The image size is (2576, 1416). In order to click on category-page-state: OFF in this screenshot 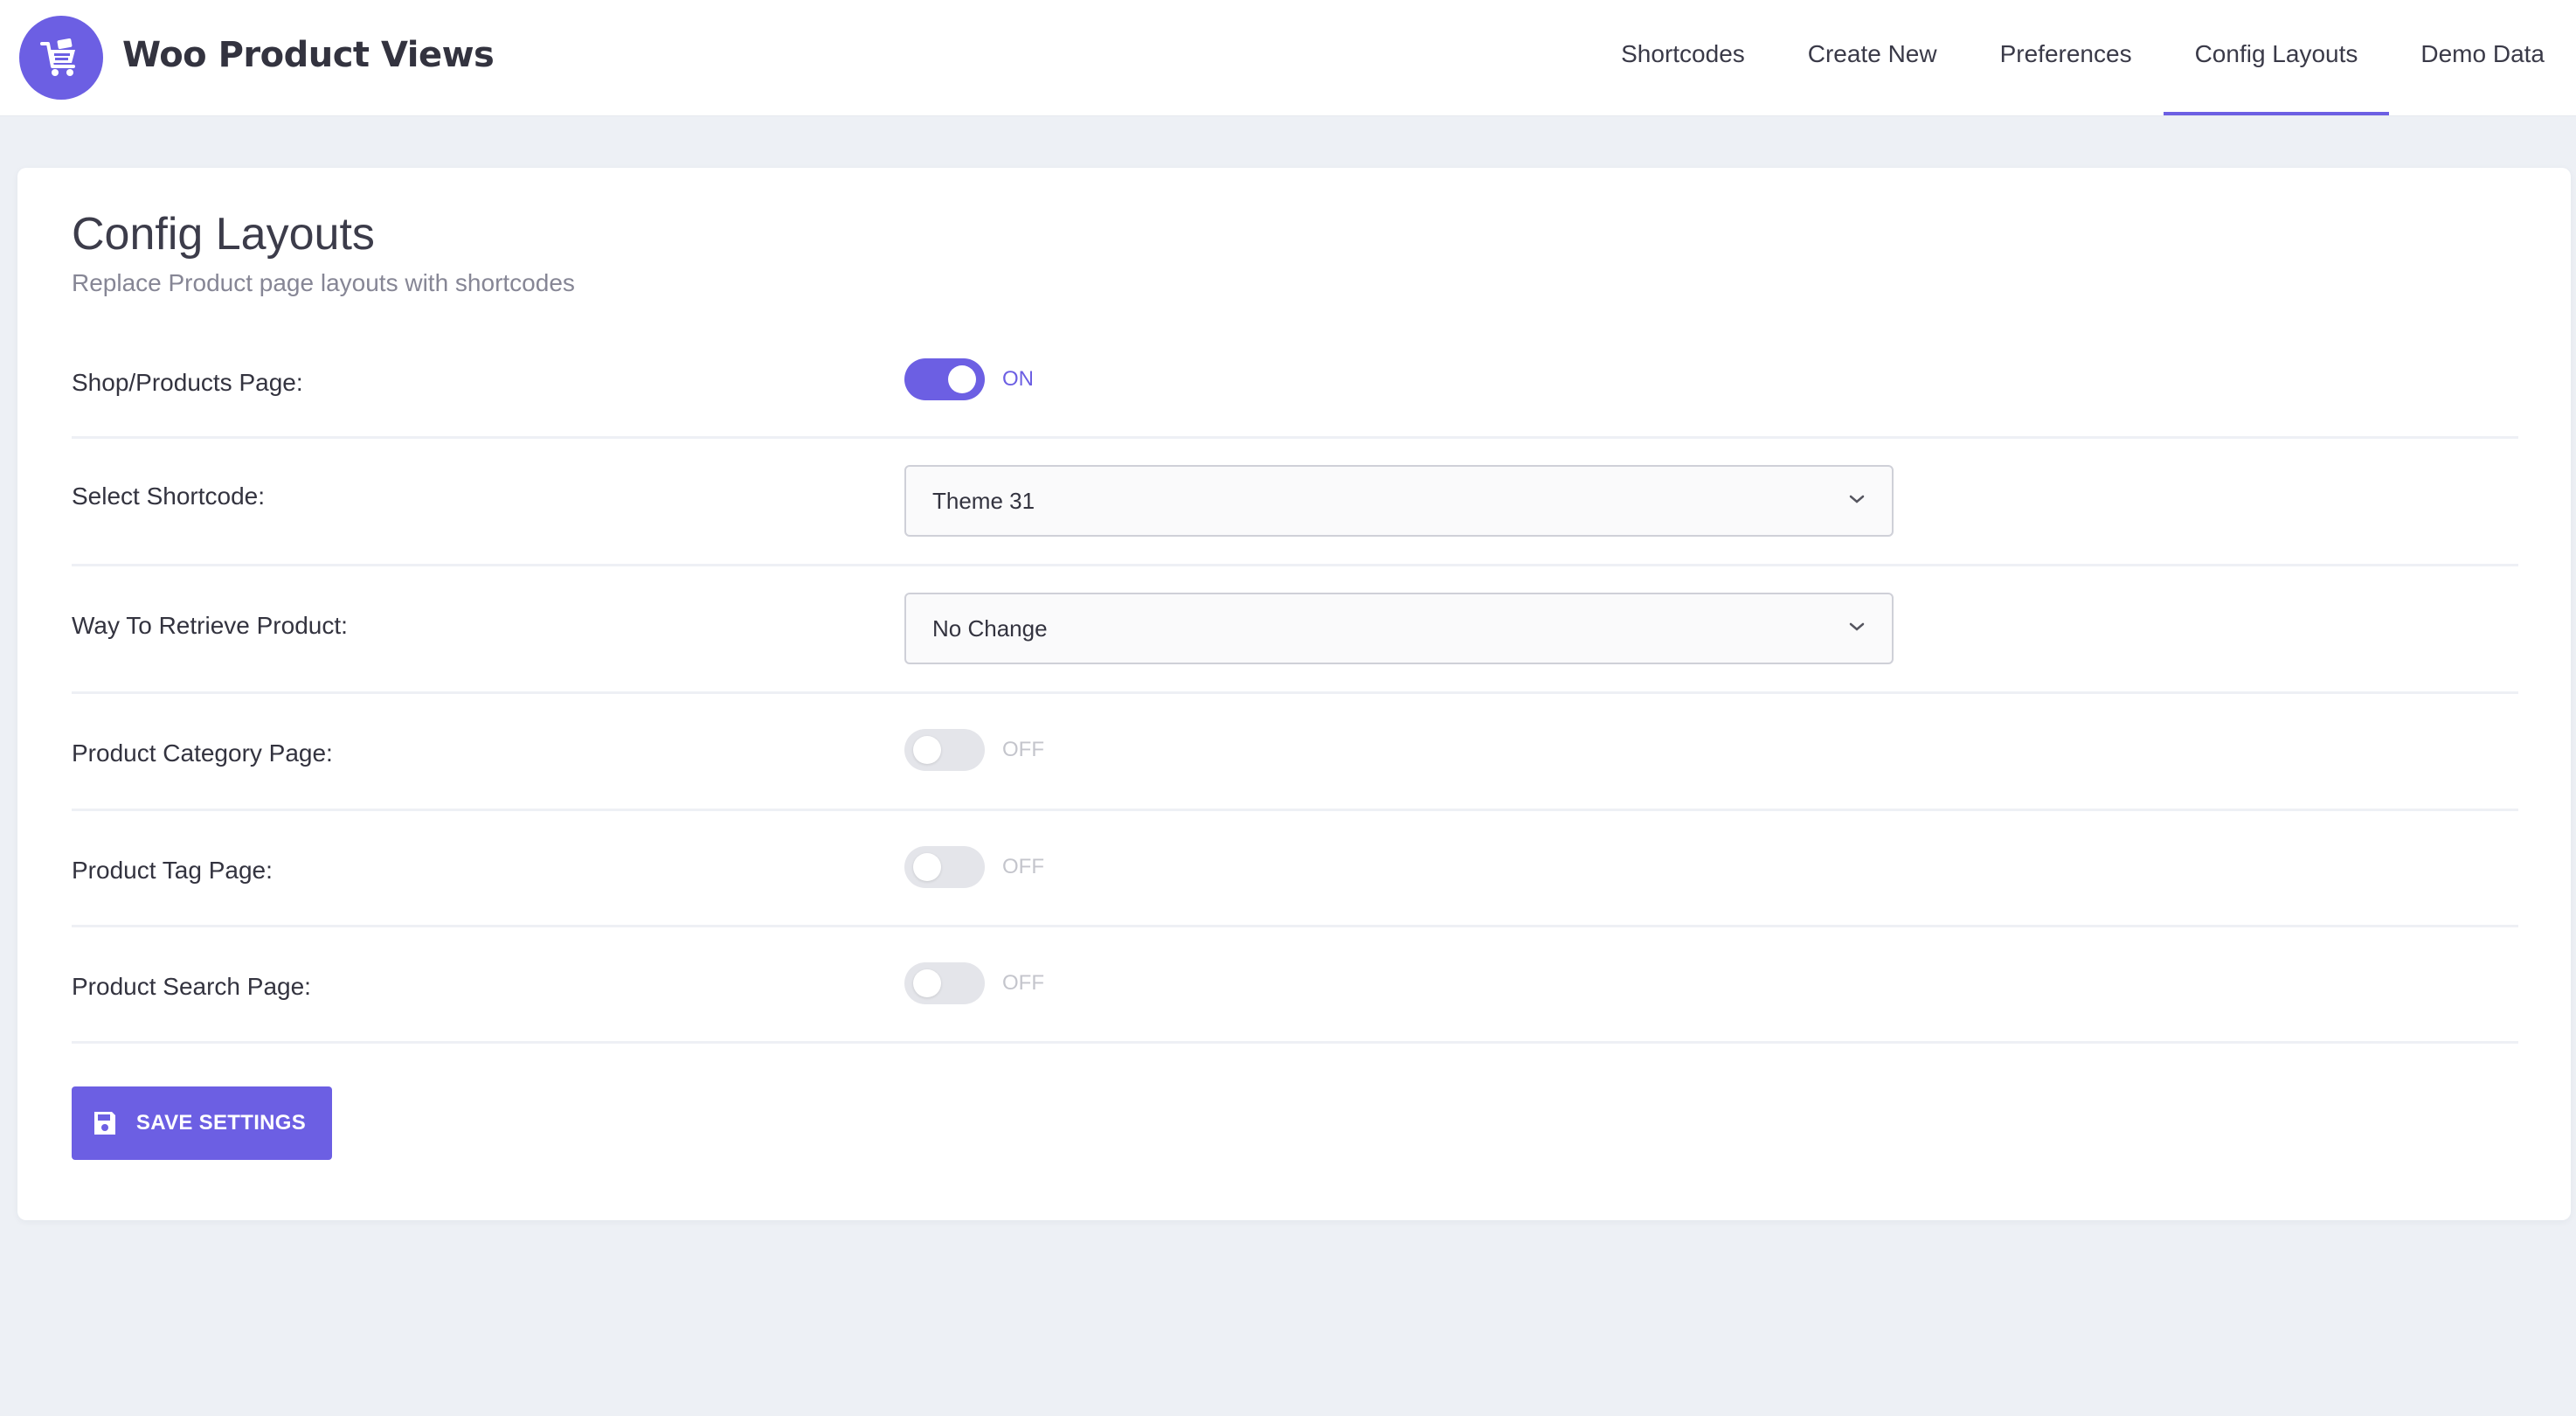, I will do `click(1023, 750)`.